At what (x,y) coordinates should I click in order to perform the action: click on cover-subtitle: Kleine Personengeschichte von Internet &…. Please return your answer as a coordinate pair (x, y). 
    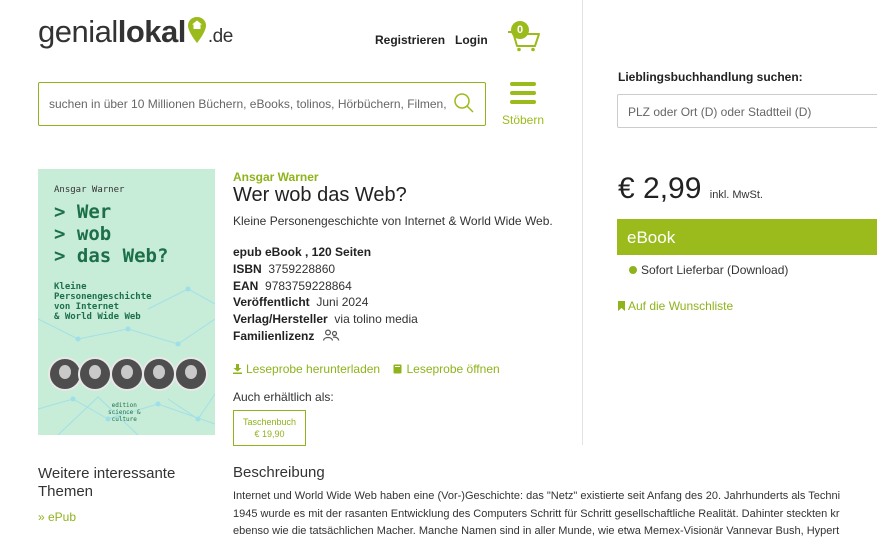
    Looking at the image, I should click on (103, 302).